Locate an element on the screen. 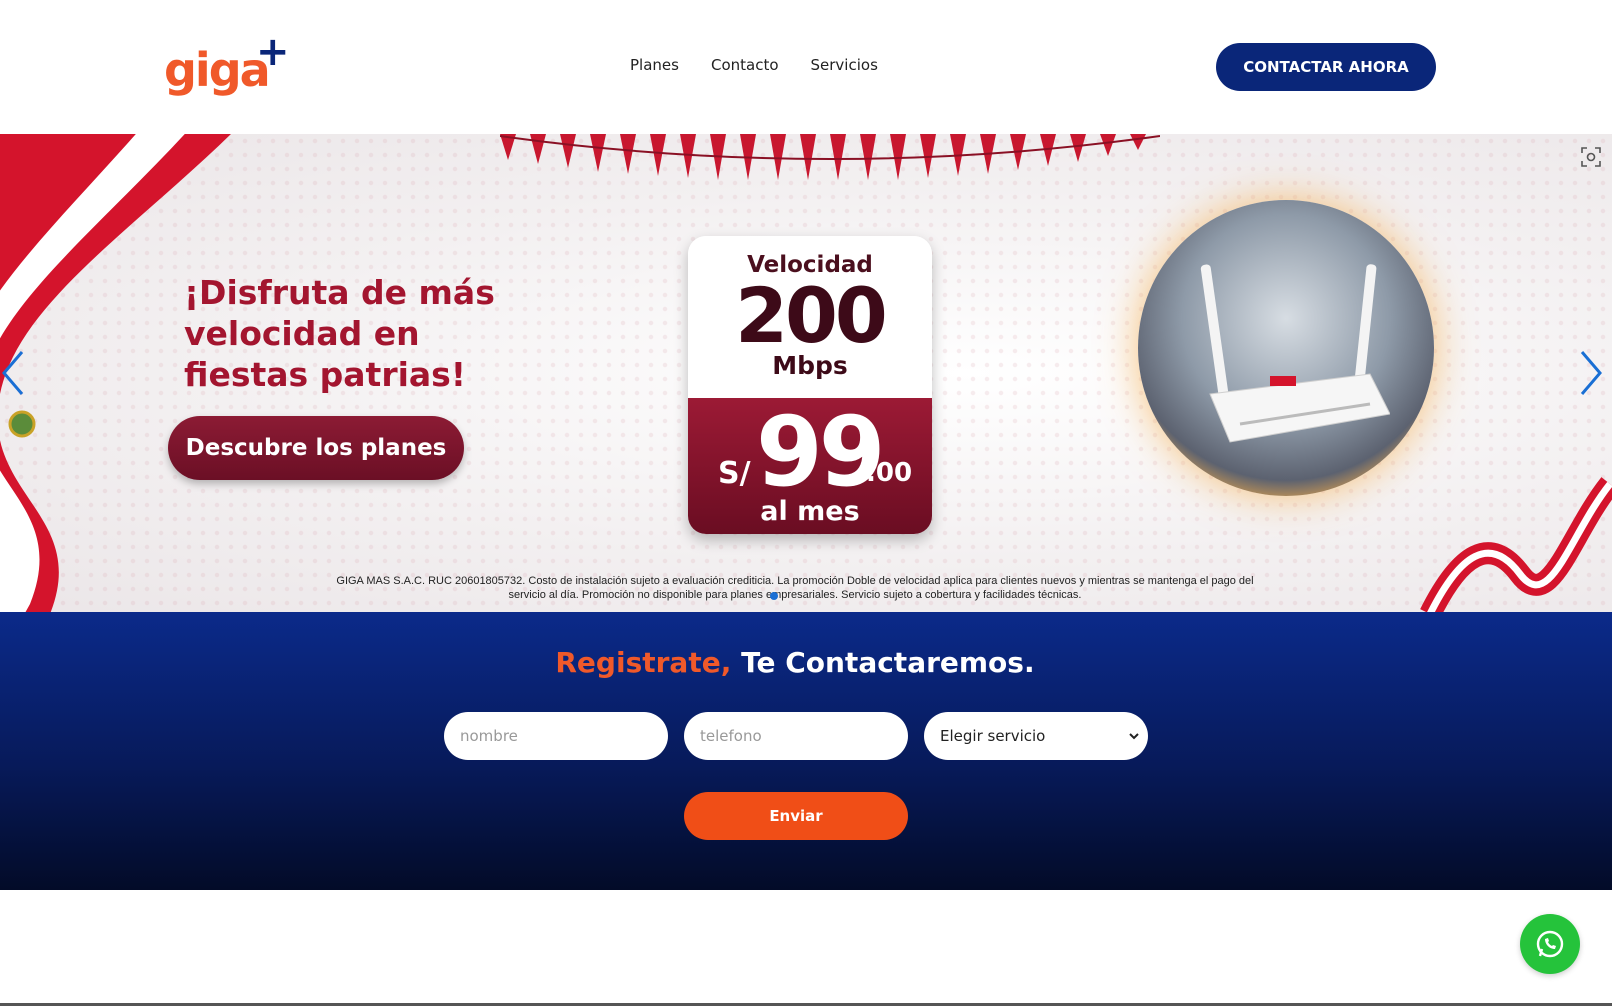 Image resolution: width=1612 pixels, height=1006 pixels. speed-unit: Mbps is located at coordinates (810, 365).